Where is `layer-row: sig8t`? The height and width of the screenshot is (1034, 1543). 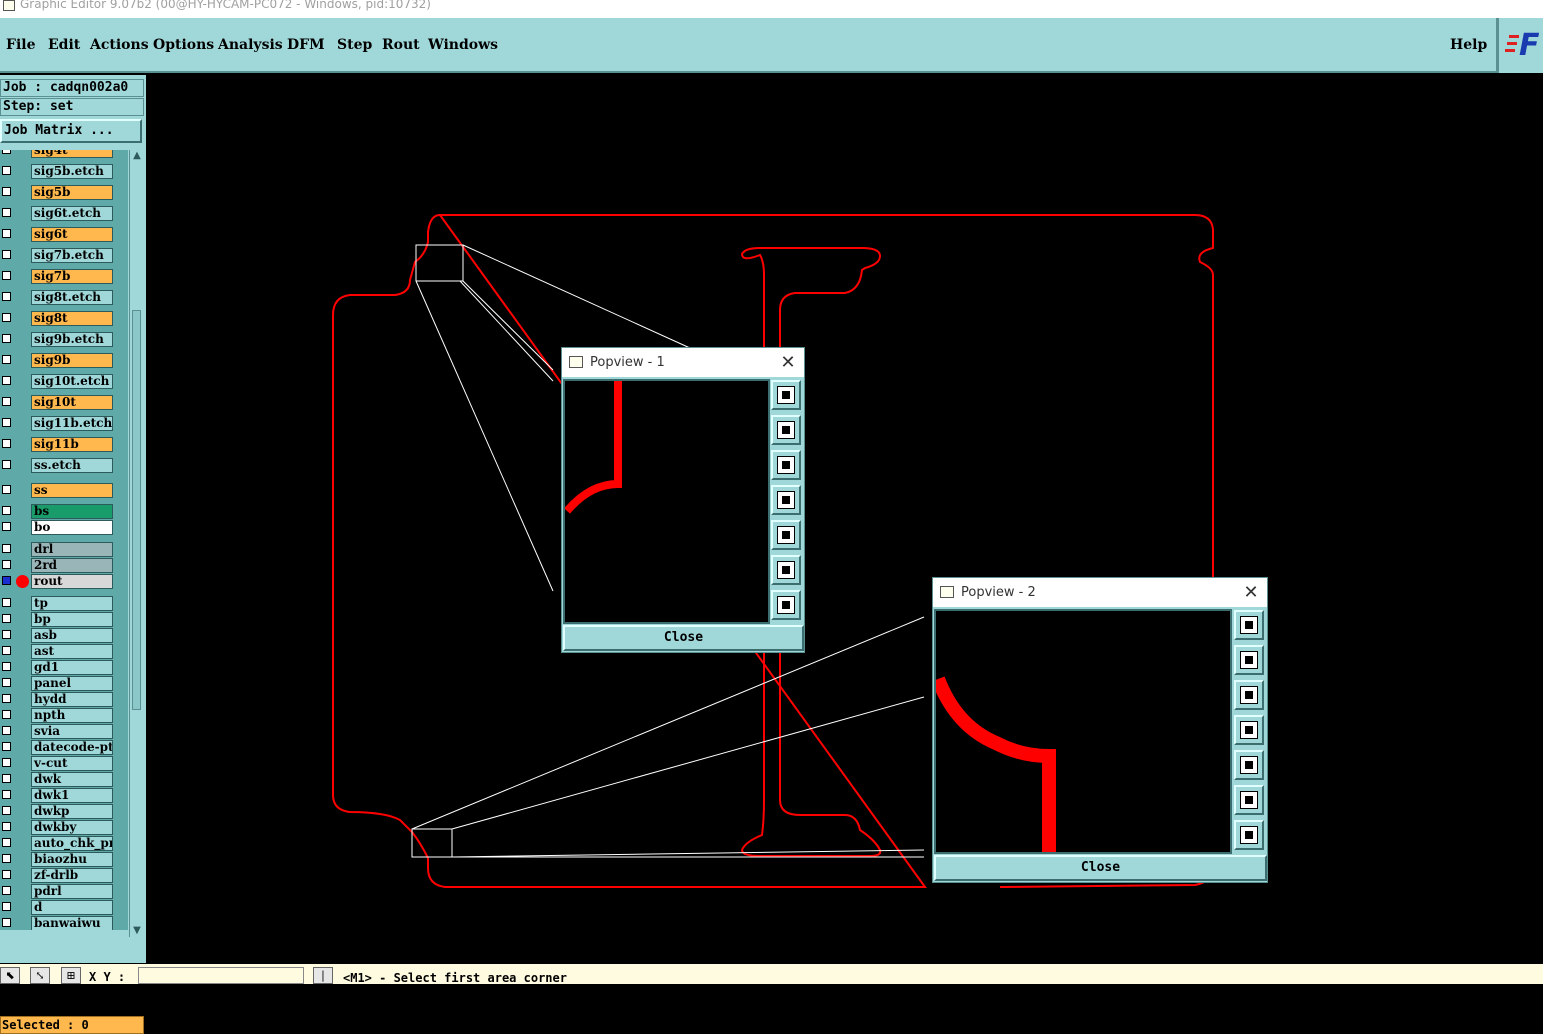
layer-row: sig8t is located at coordinates (64, 318).